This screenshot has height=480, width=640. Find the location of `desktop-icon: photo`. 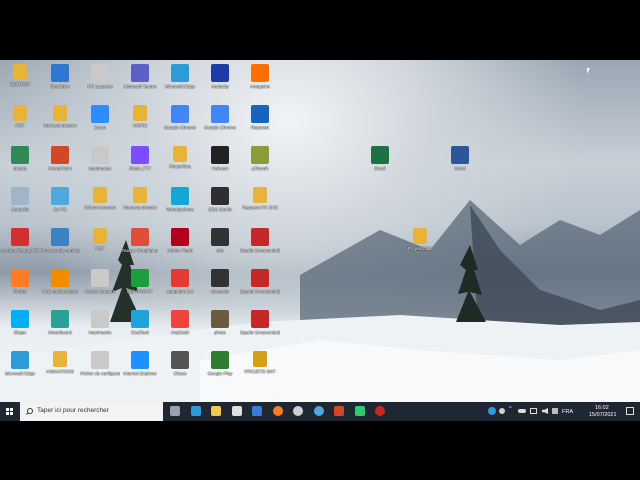

desktop-icon: photo is located at coordinates (220, 328).